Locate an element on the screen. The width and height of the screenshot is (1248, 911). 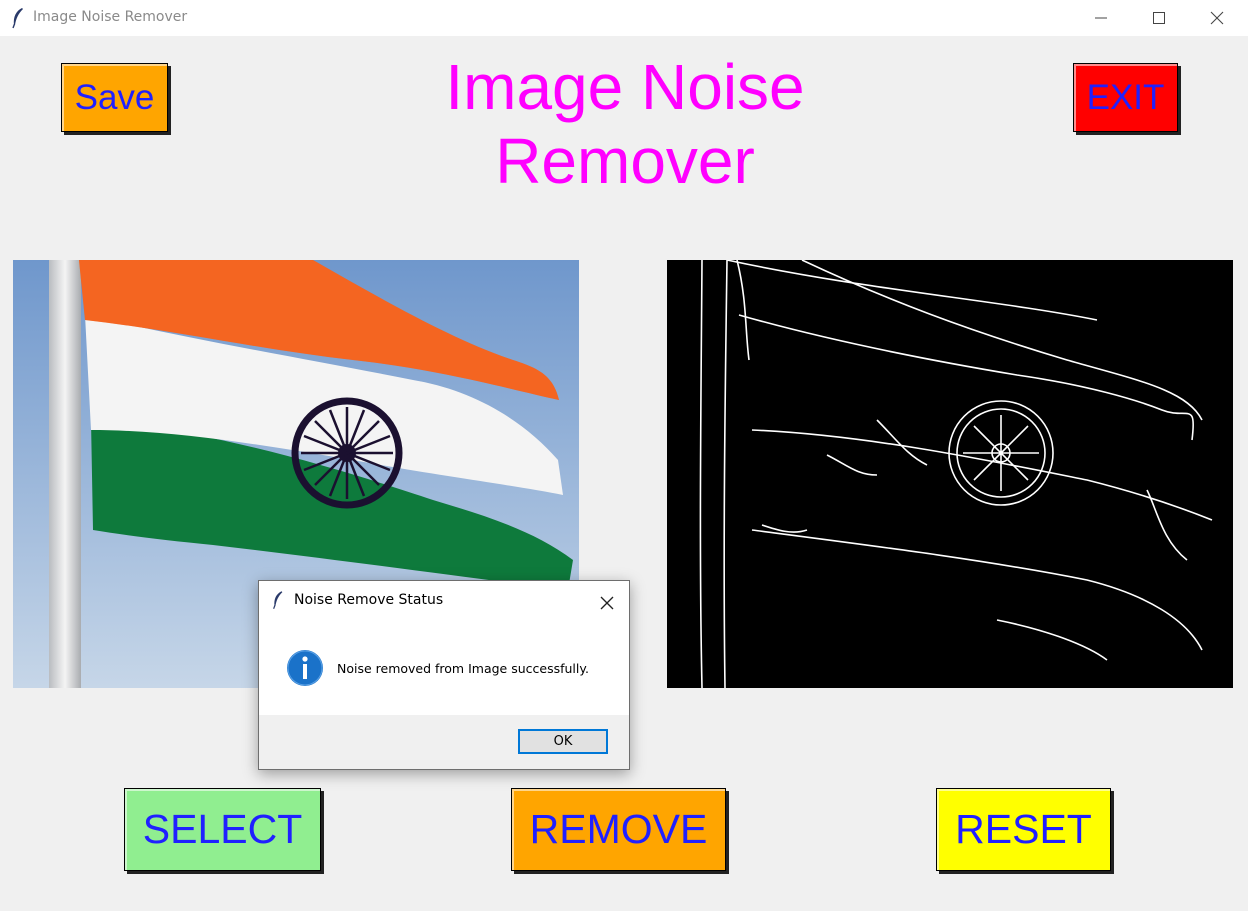
app-title-line2: Remover is located at coordinates (625, 161).